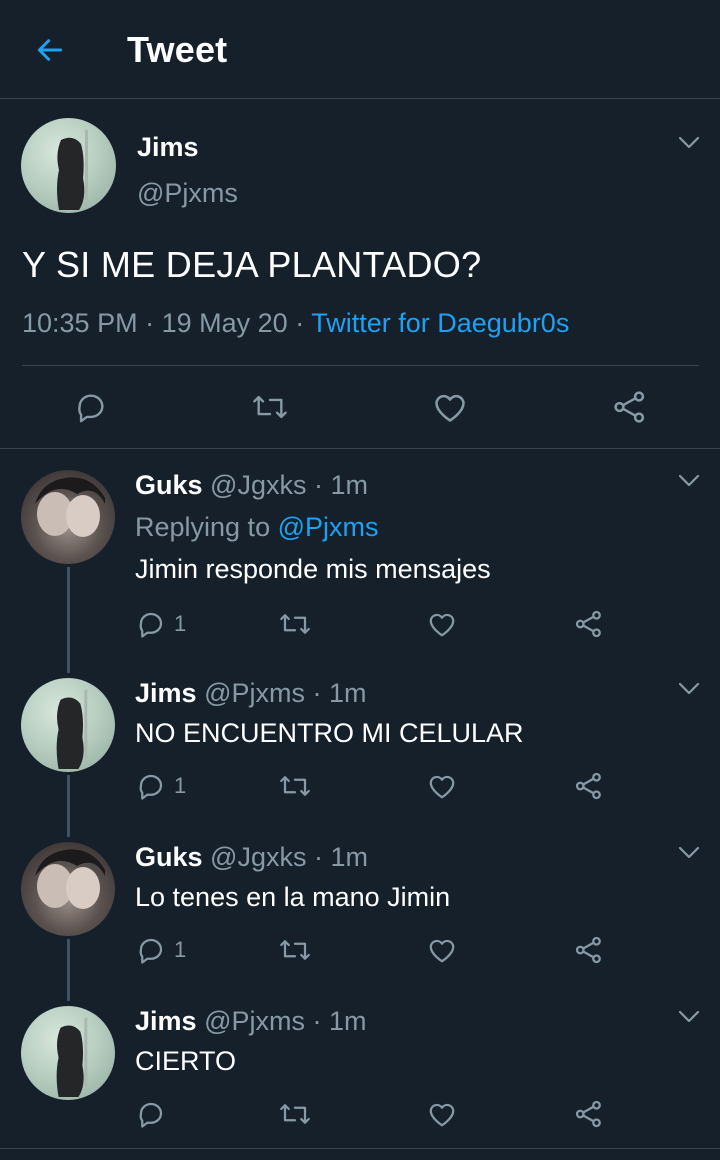  Describe the element at coordinates (328, 527) in the screenshot. I see `mention-link: @Pjxms` at that location.